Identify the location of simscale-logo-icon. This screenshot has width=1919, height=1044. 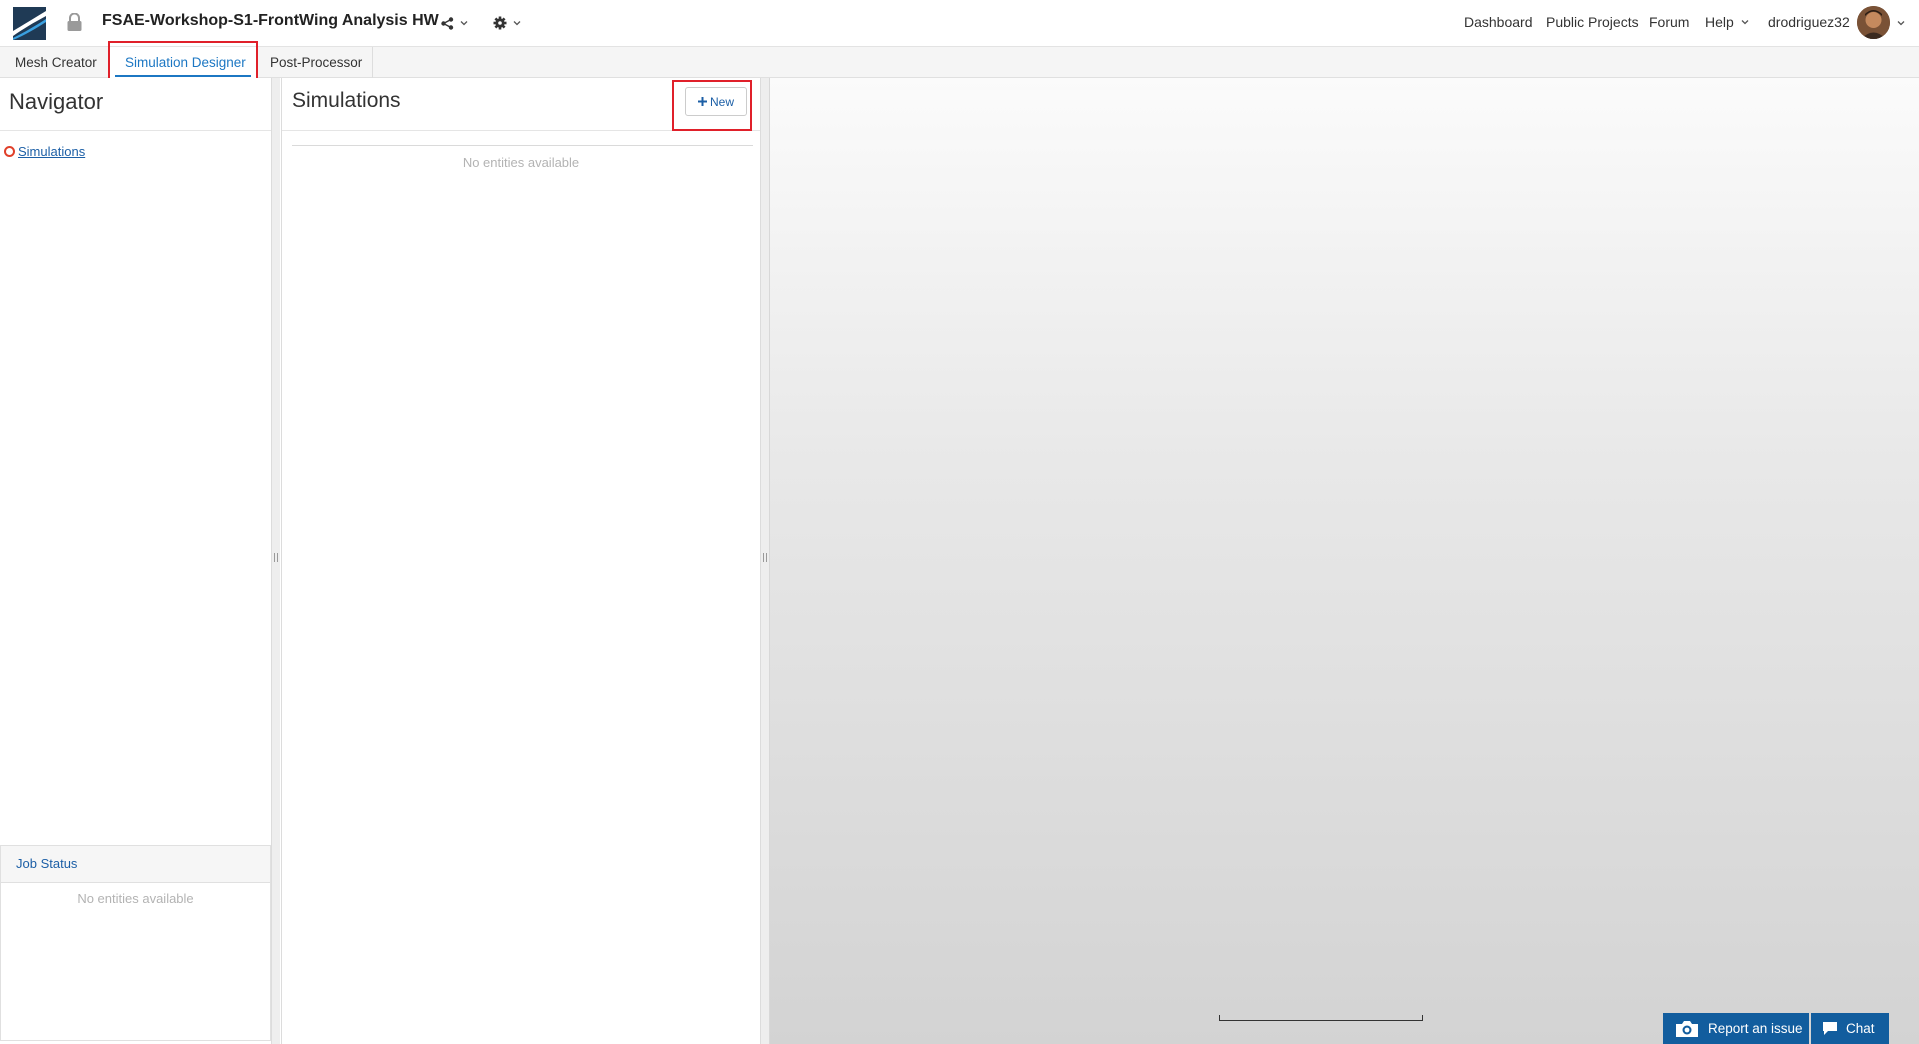
(29, 23).